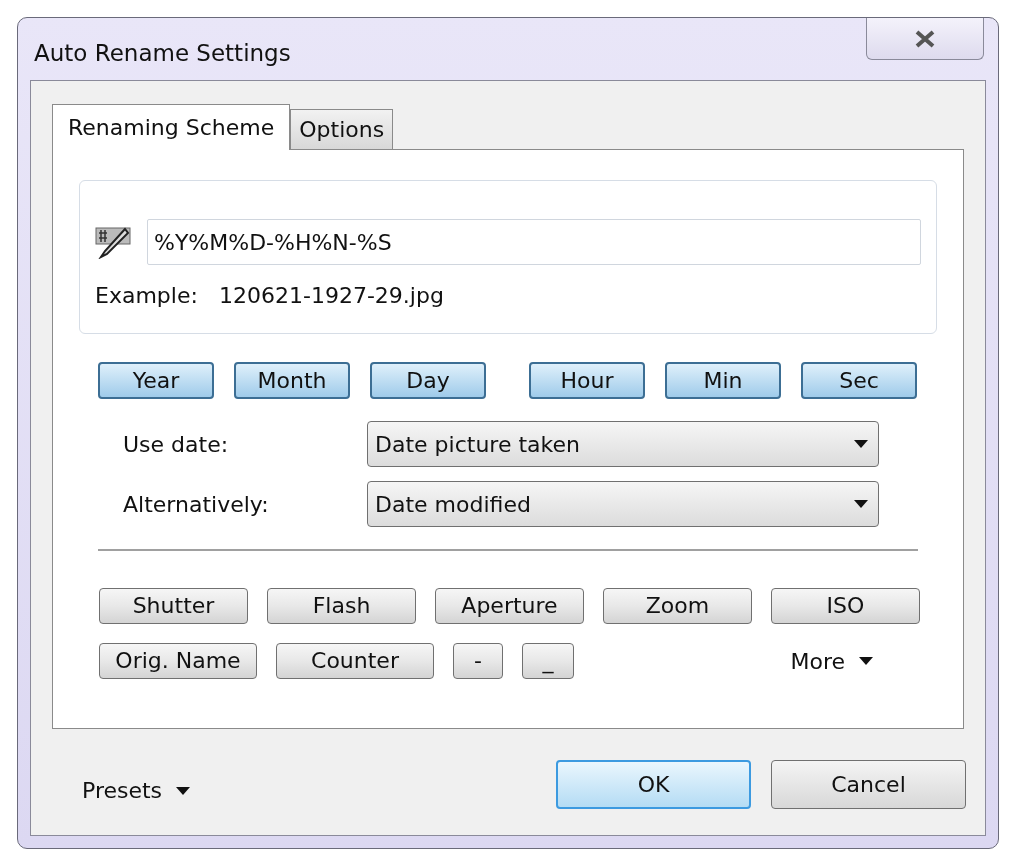  I want to click on close-icon, so click(925, 38).